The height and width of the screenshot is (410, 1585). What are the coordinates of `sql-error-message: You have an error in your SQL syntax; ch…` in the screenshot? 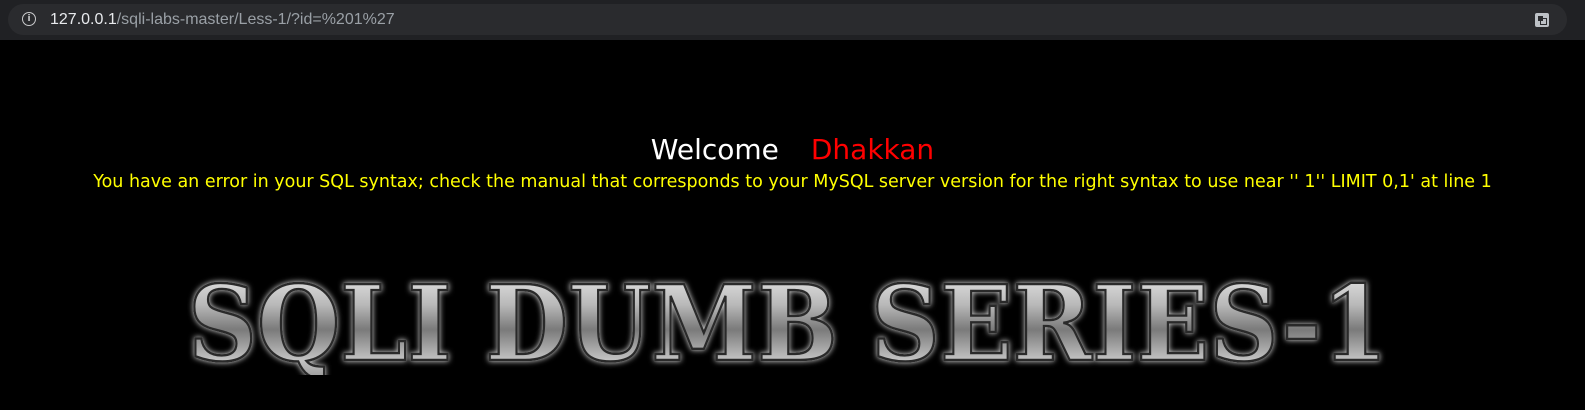 It's located at (792, 182).